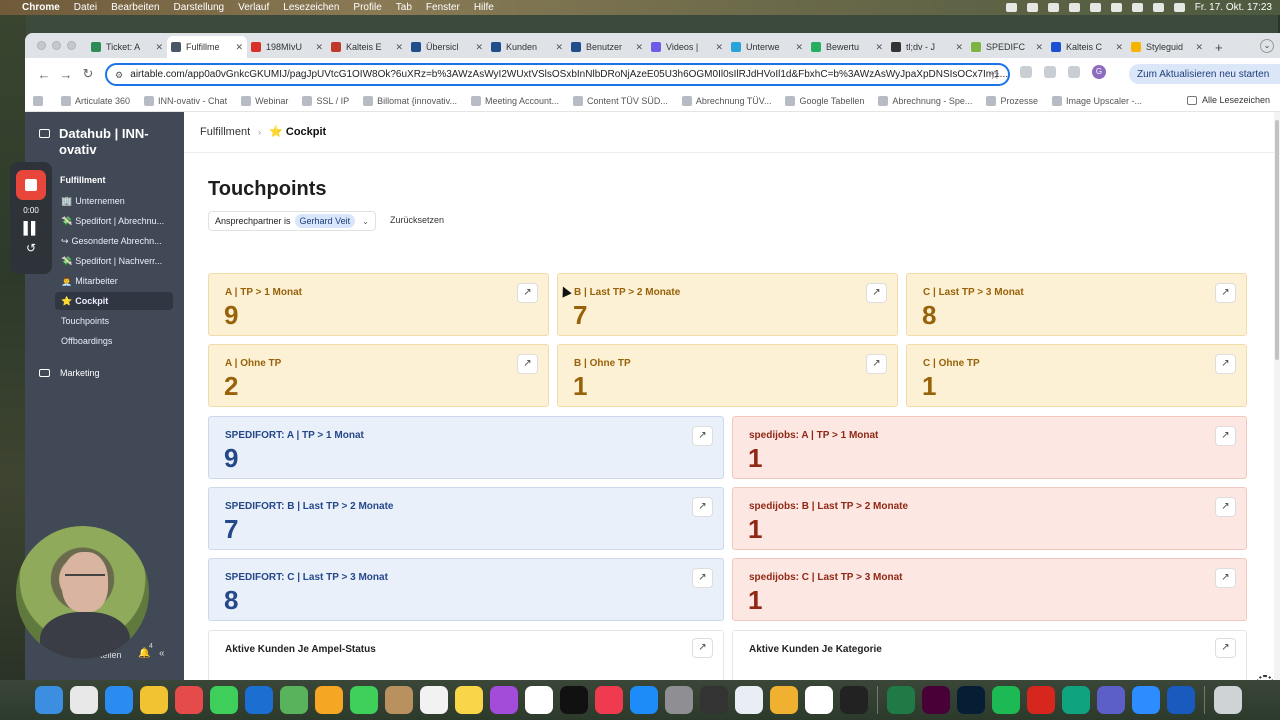 The image size is (1280, 720). I want to click on sidebar-item-unternemen: 🏢 Unternemen, so click(114, 201).